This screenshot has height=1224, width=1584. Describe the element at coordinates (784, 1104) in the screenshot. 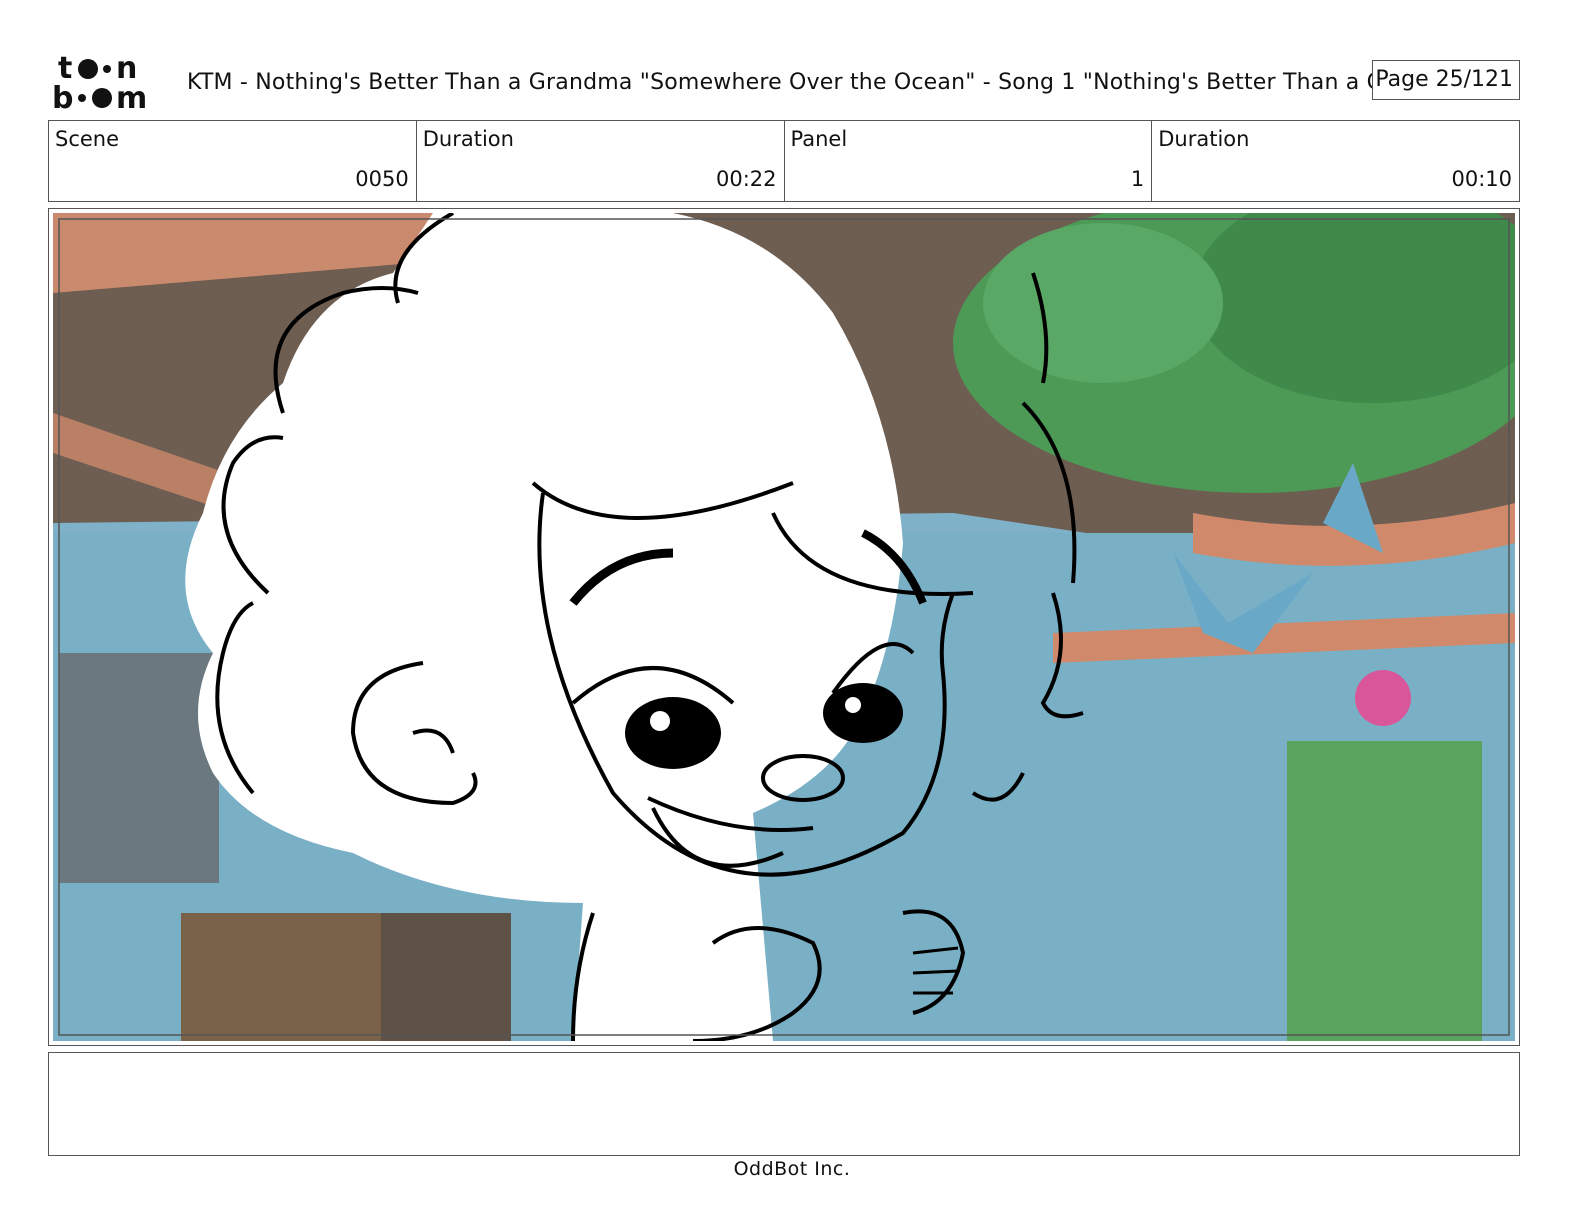

I see `panel-notes-box` at that location.